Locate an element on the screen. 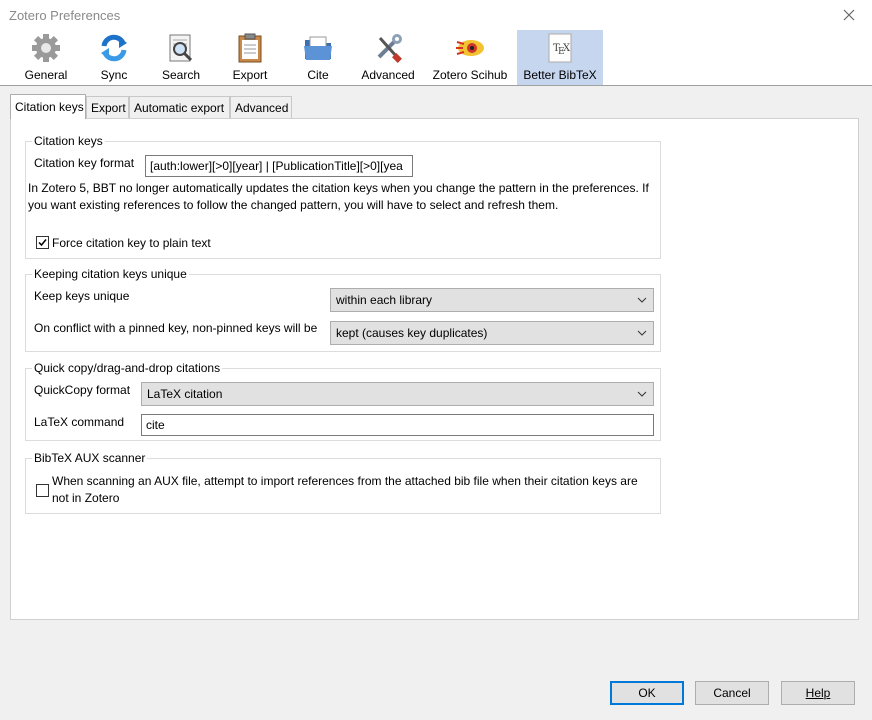  citation-key-format-label: Citation key format is located at coordinates (84, 163).